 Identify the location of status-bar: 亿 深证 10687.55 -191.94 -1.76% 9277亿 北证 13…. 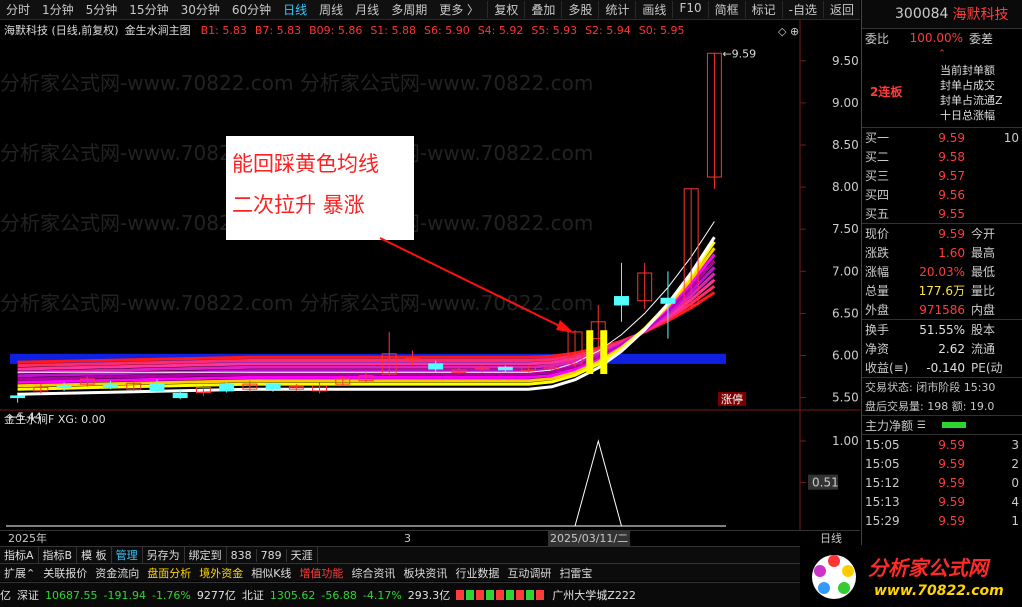
(400, 594).